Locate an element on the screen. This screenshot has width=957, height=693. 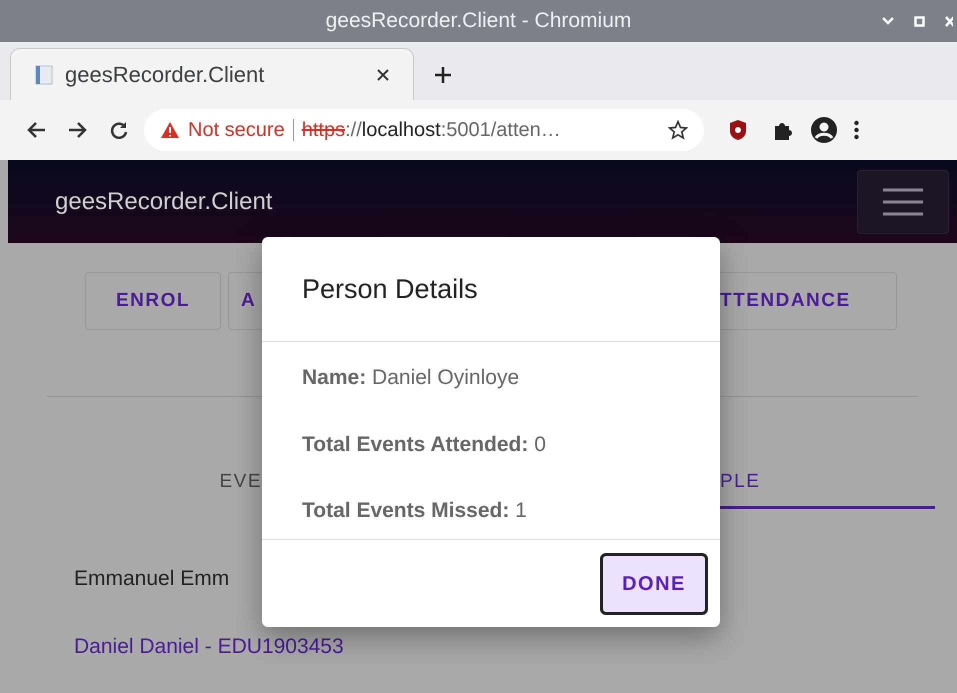
menu-button is located at coordinates (903, 202).